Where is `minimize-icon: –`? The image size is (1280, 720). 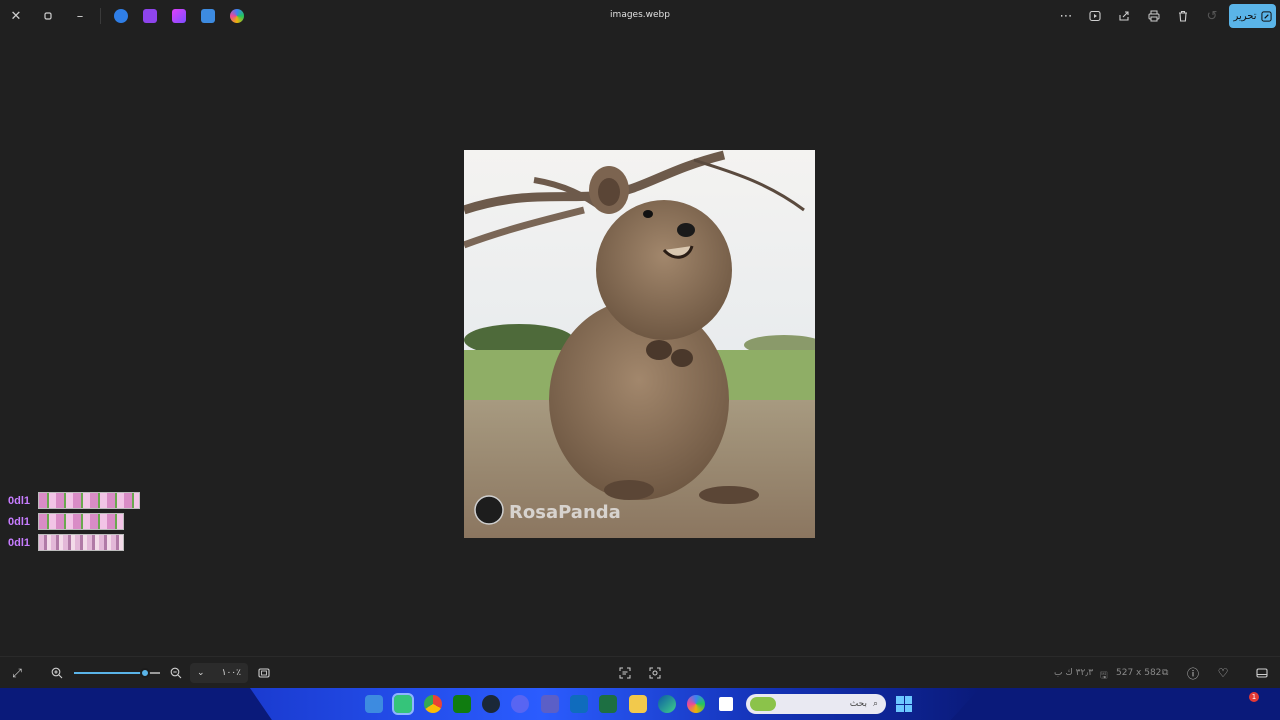
minimize-icon: – is located at coordinates (80, 16).